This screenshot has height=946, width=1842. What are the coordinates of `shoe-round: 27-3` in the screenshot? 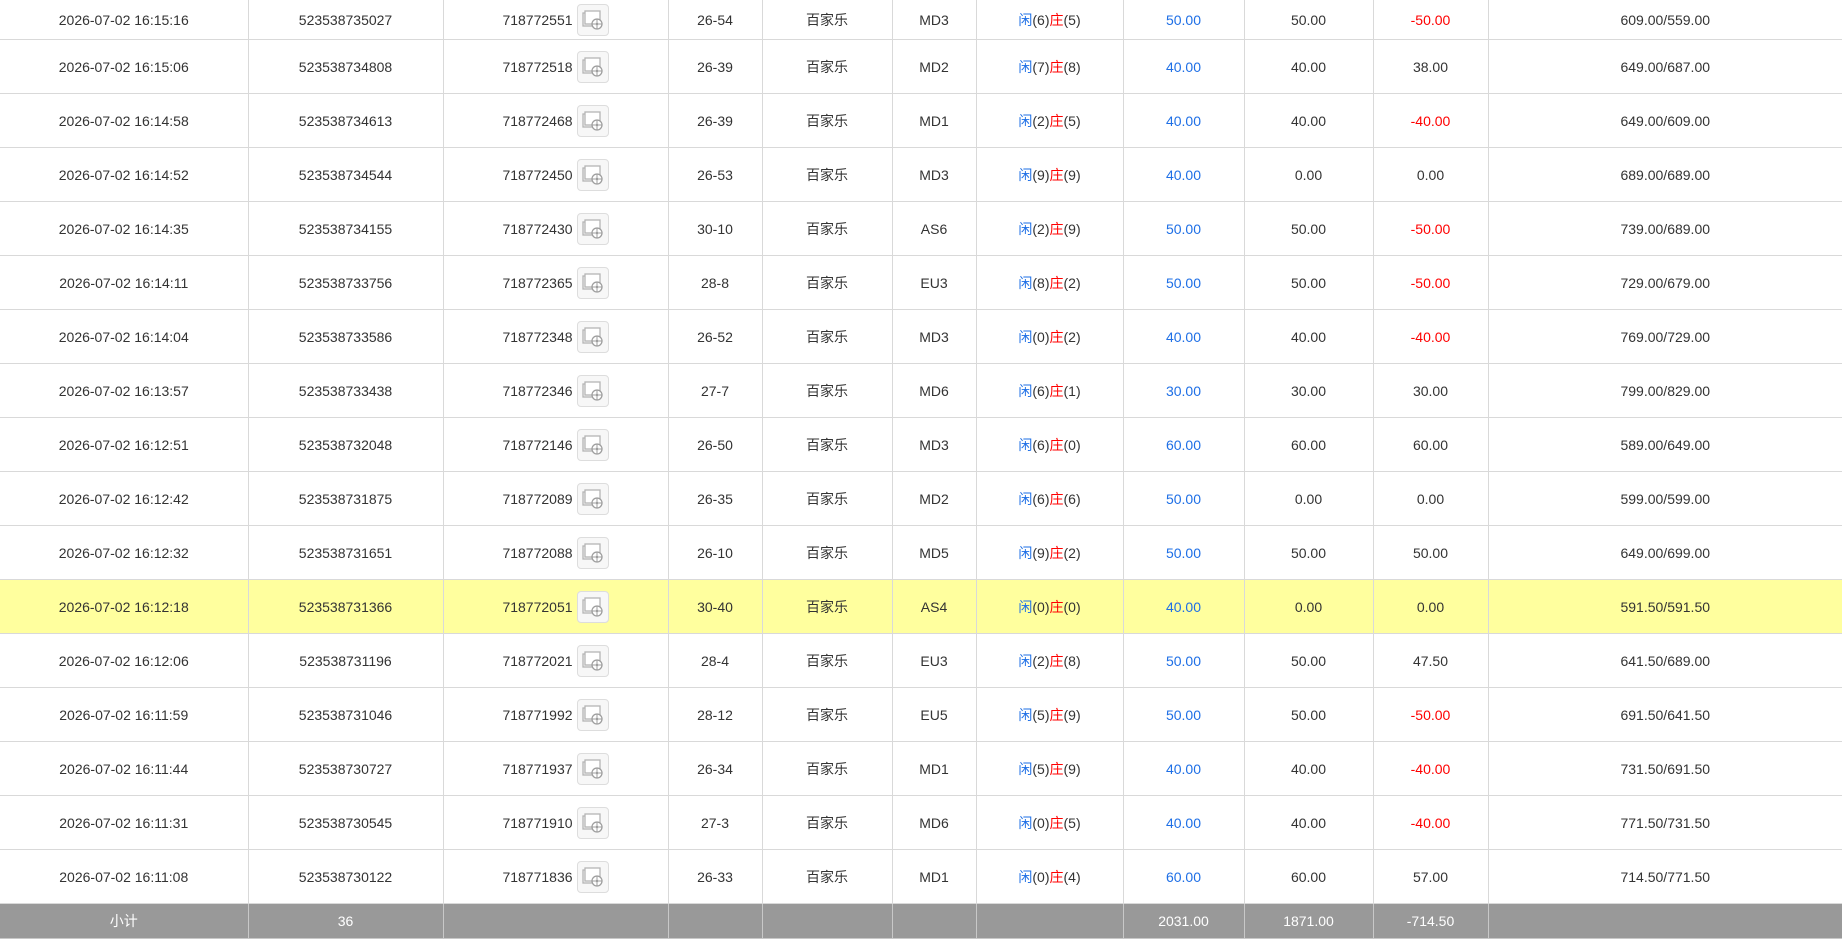 It's located at (715, 822).